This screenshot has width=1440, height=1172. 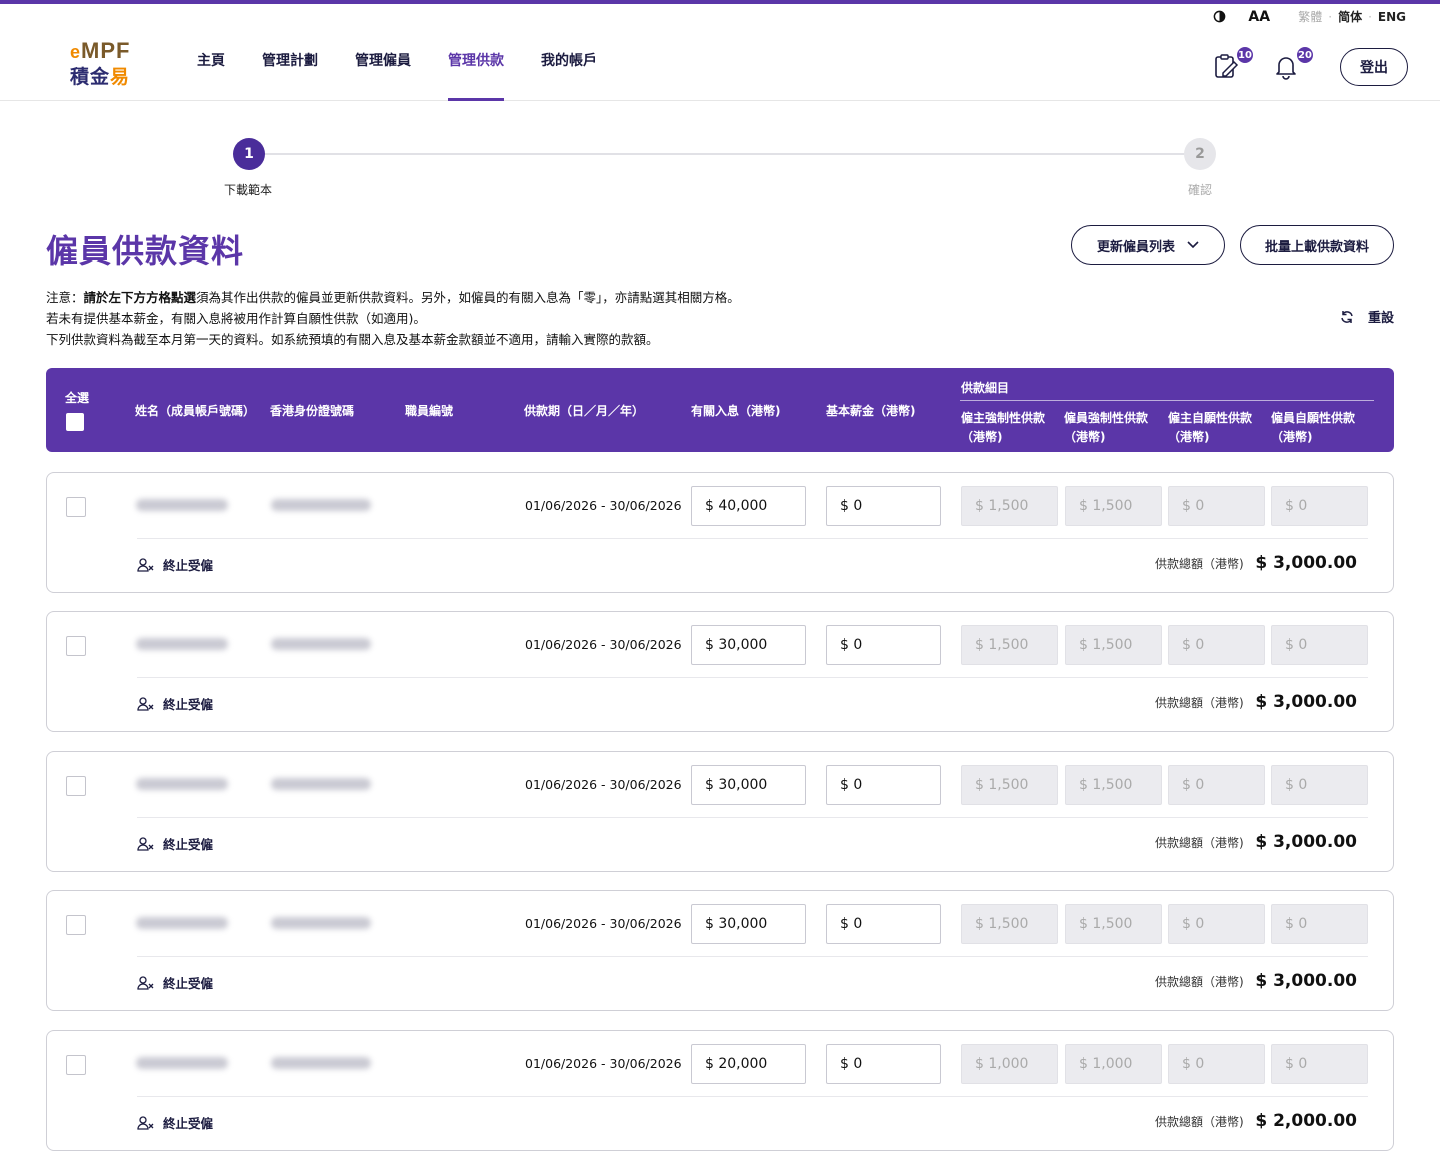 I want to click on step-2-circle: 2, so click(x=1200, y=154).